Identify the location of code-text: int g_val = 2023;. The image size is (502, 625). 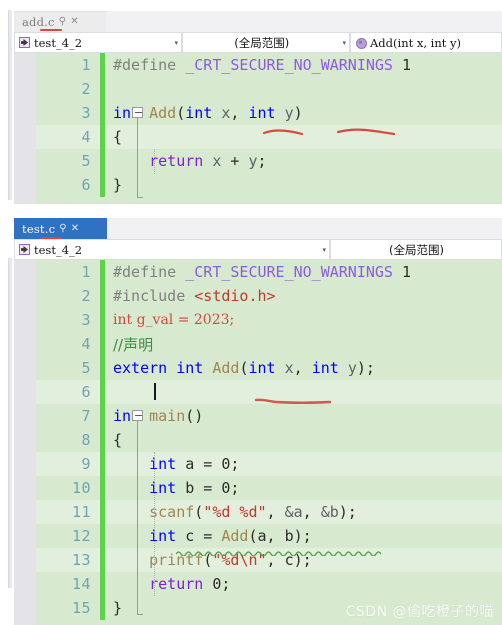
(303, 320).